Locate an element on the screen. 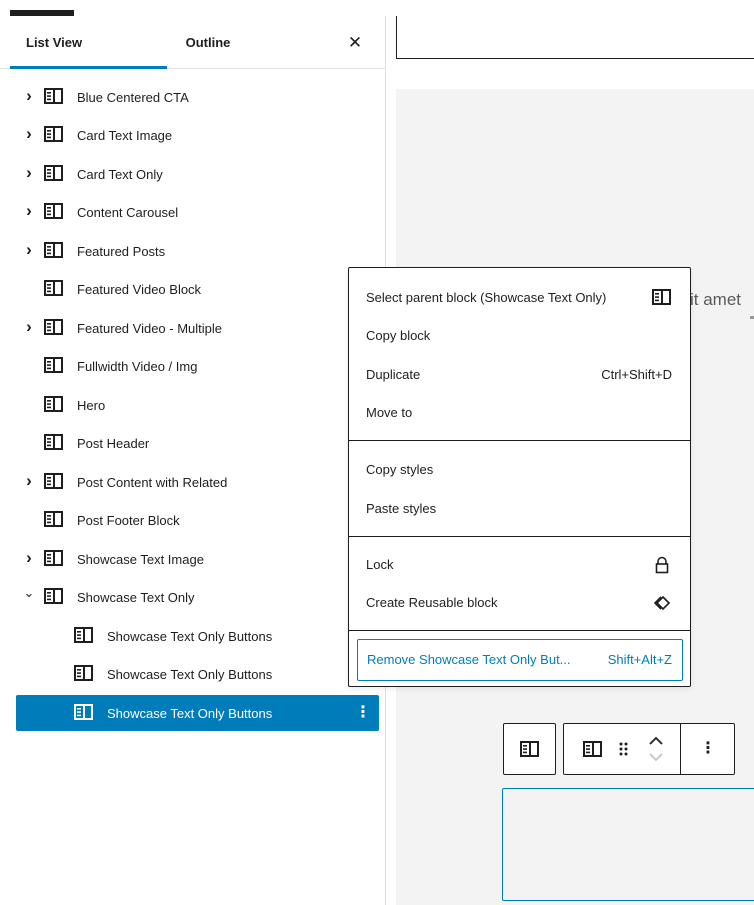 The width and height of the screenshot is (754, 905). list-item-label: Post Content with Related is located at coordinates (152, 482).